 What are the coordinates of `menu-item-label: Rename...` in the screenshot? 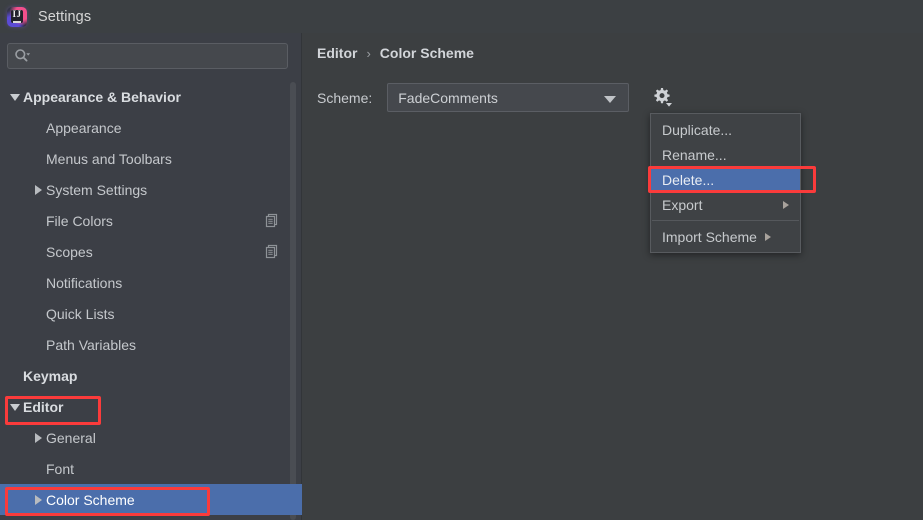 It's located at (694, 154).